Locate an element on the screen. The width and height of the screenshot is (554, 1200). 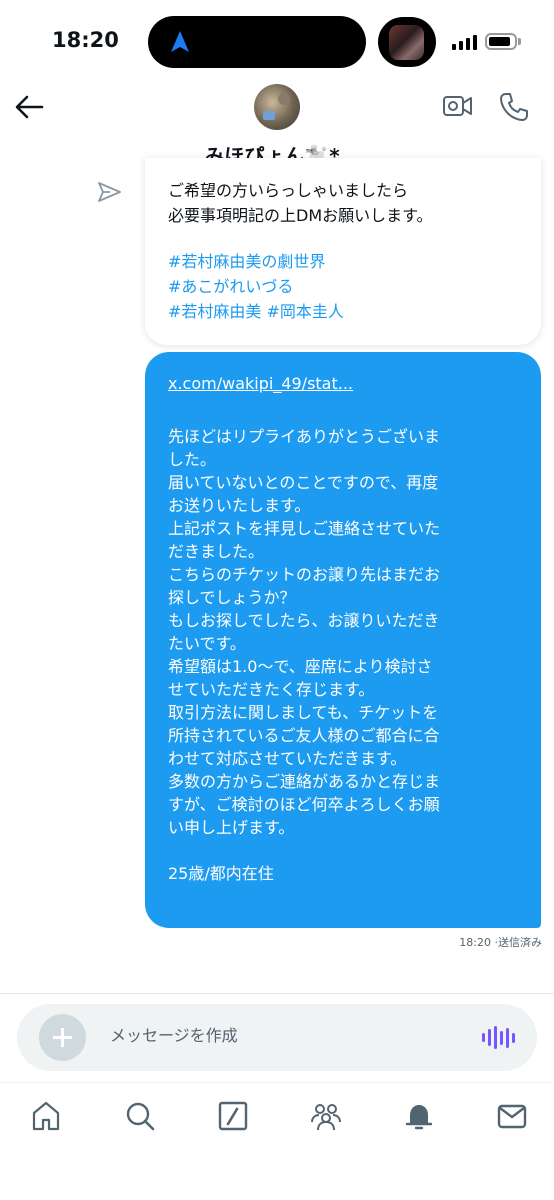
battery-tip is located at coordinates (519, 41).